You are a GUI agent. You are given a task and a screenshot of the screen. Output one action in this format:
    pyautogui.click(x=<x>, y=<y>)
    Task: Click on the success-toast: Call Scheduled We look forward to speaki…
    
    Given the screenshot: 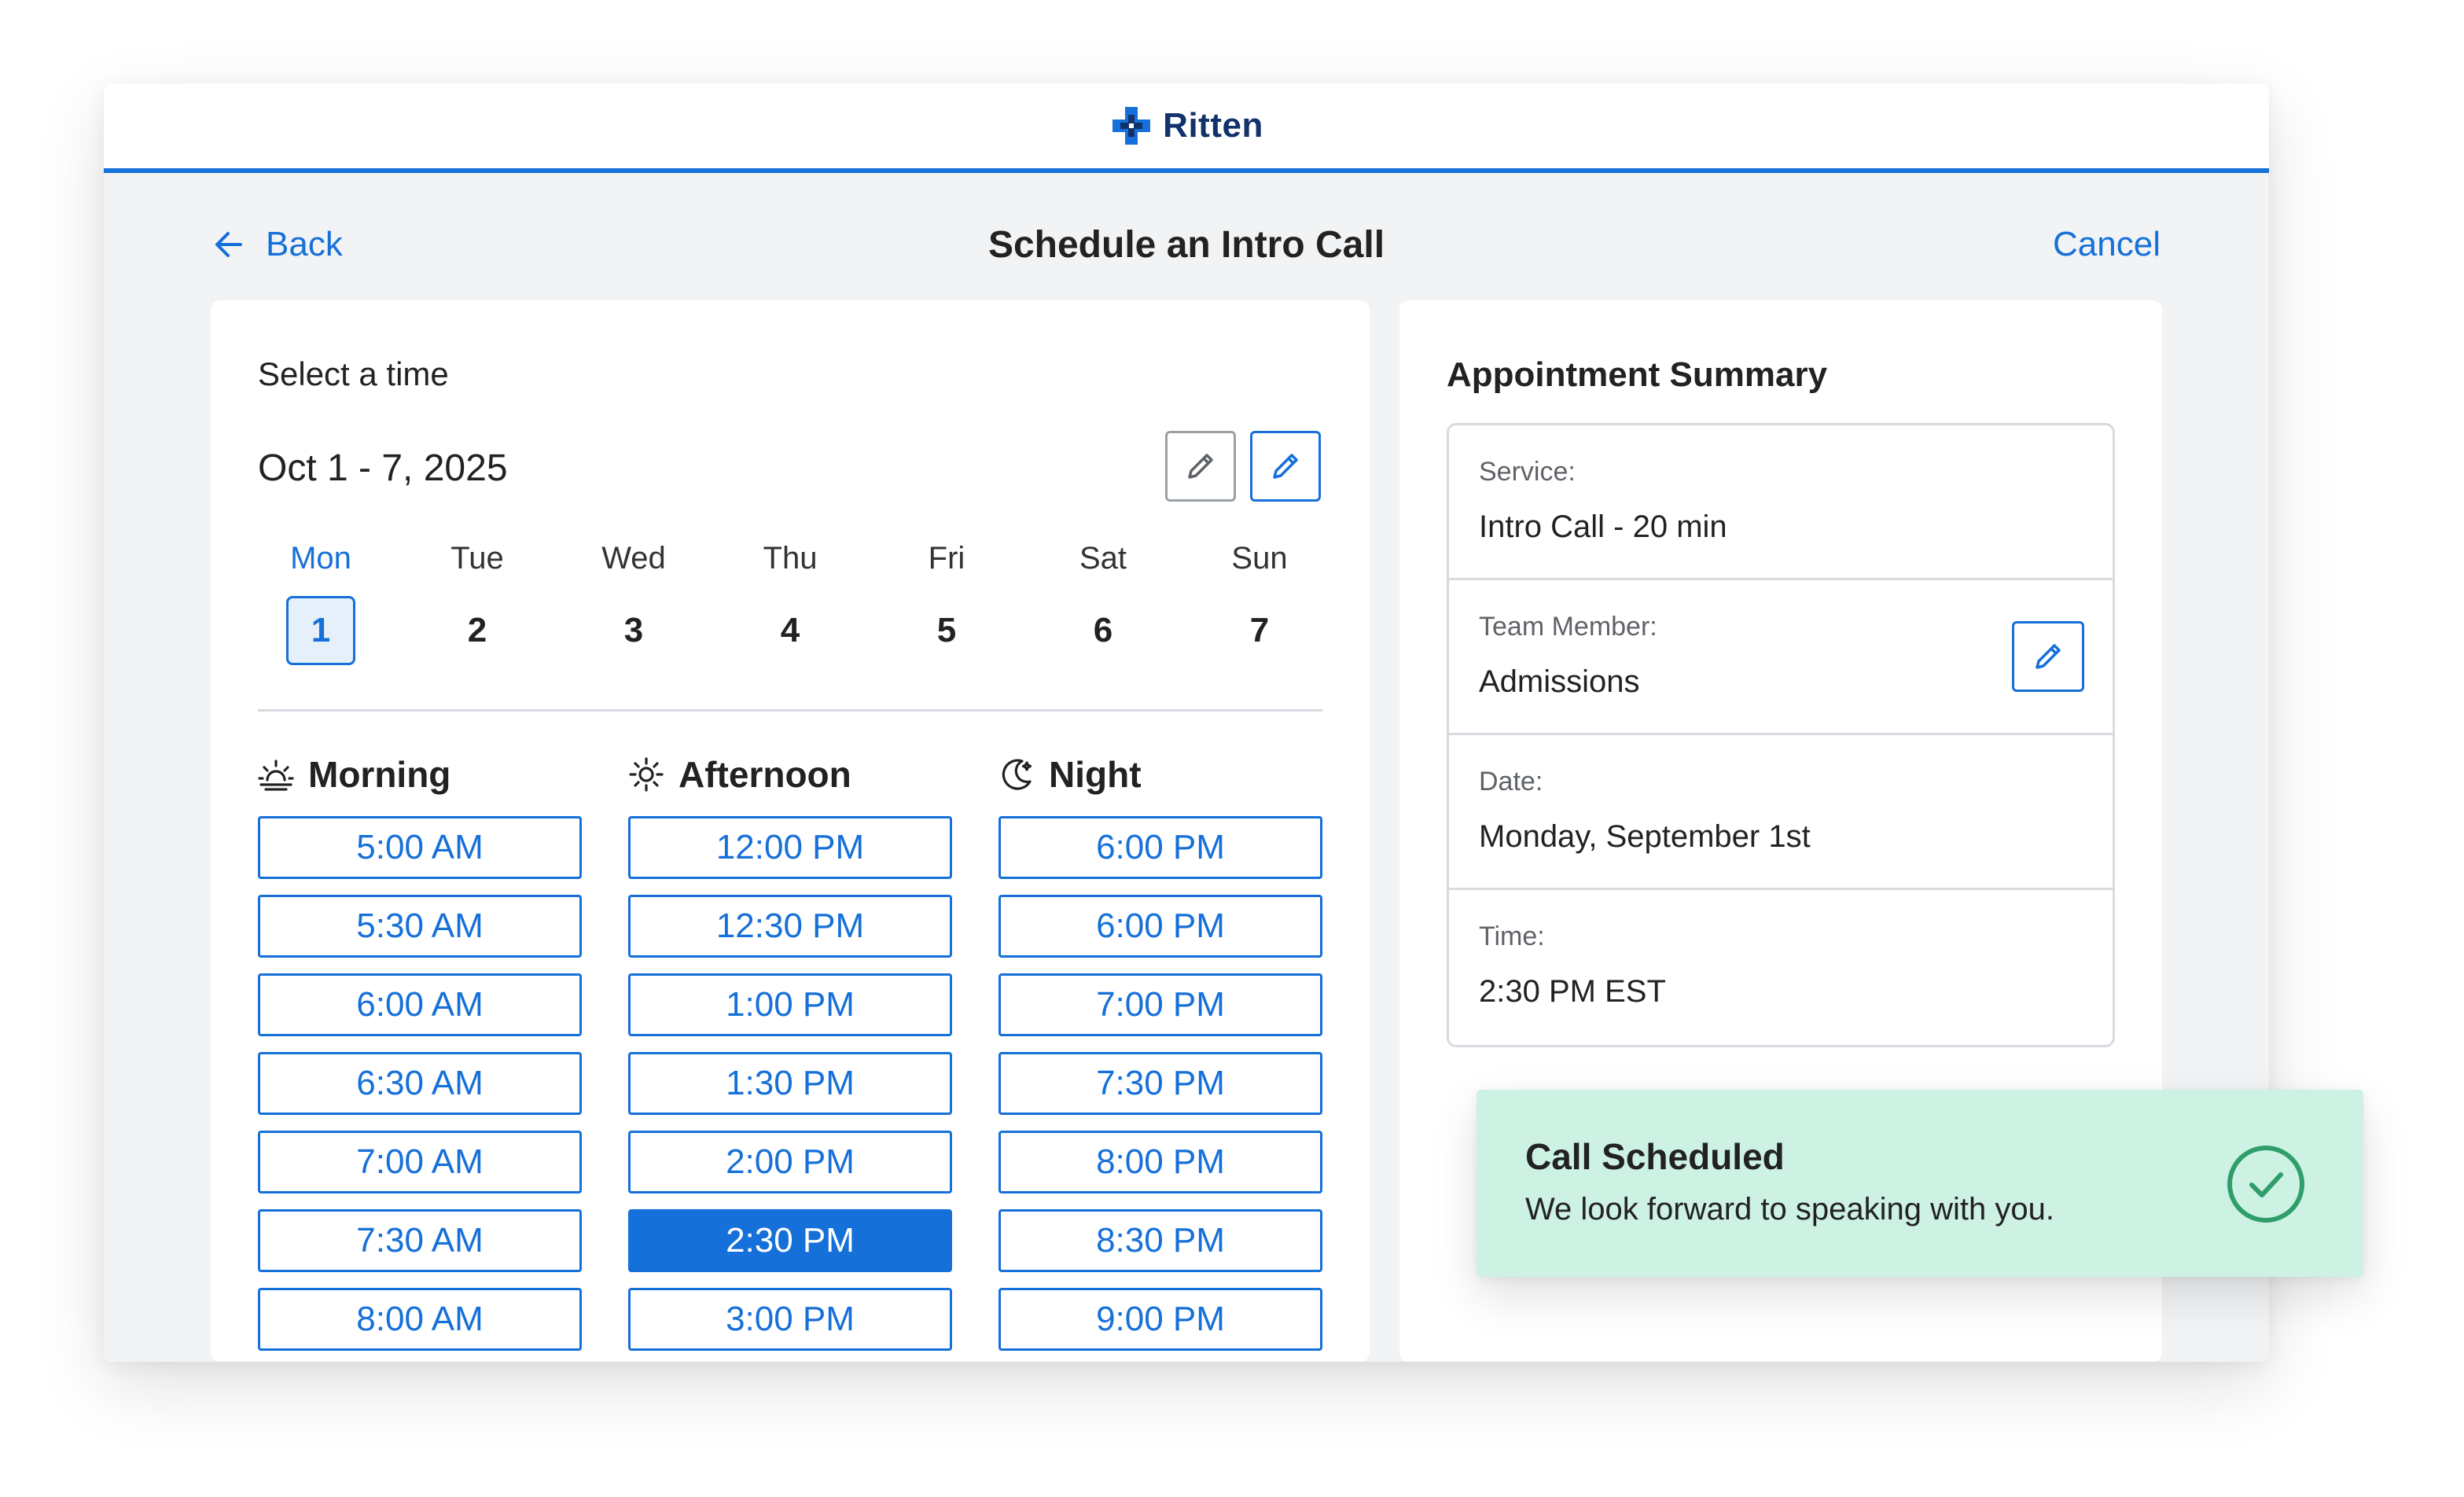 What is the action you would take?
    pyautogui.click(x=1920, y=1183)
    